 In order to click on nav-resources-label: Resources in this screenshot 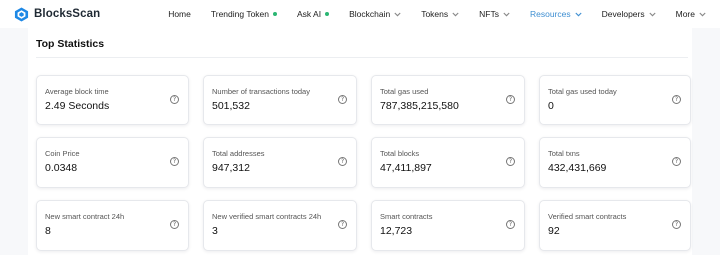, I will do `click(550, 14)`.